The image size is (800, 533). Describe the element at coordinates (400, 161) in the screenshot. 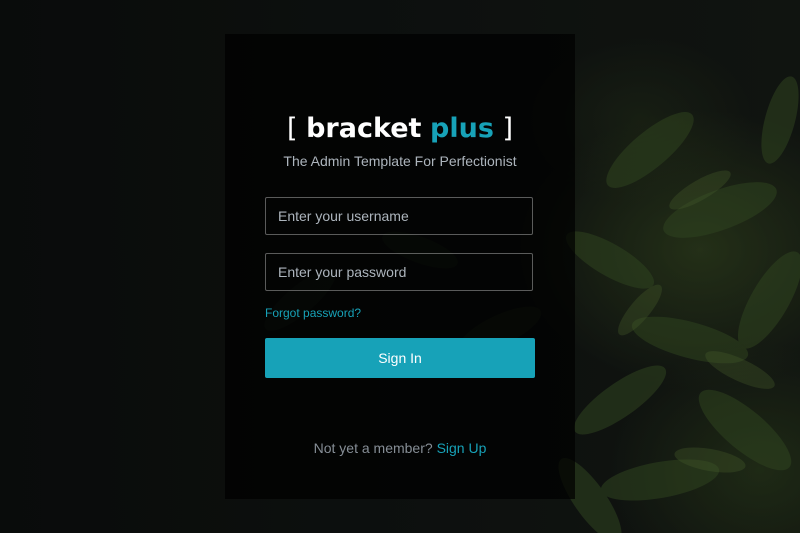

I see `brand-tagline: The Admin Template For Perfectionist` at that location.